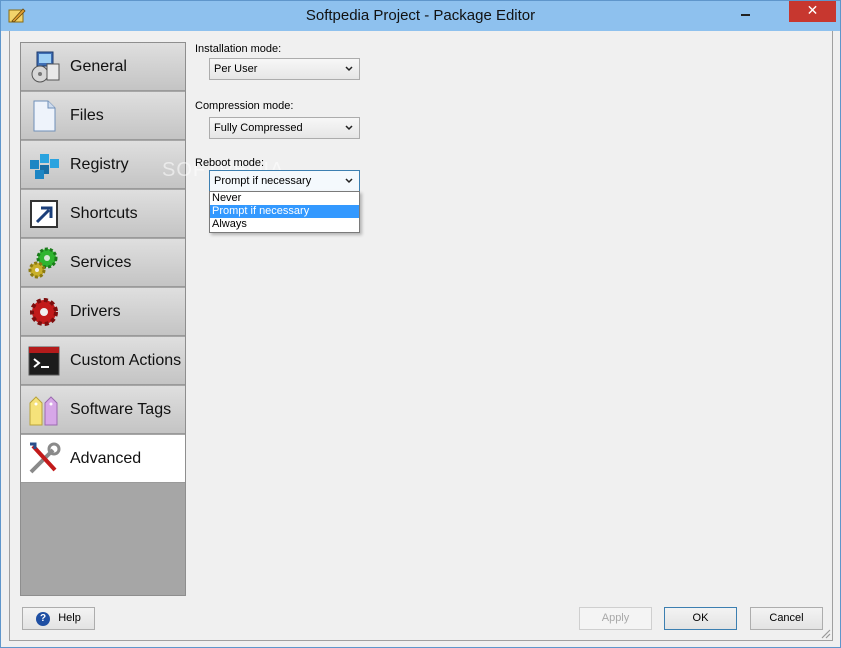 The height and width of the screenshot is (648, 841). What do you see at coordinates (44, 361) in the screenshot?
I see `console-window-icon` at bounding box center [44, 361].